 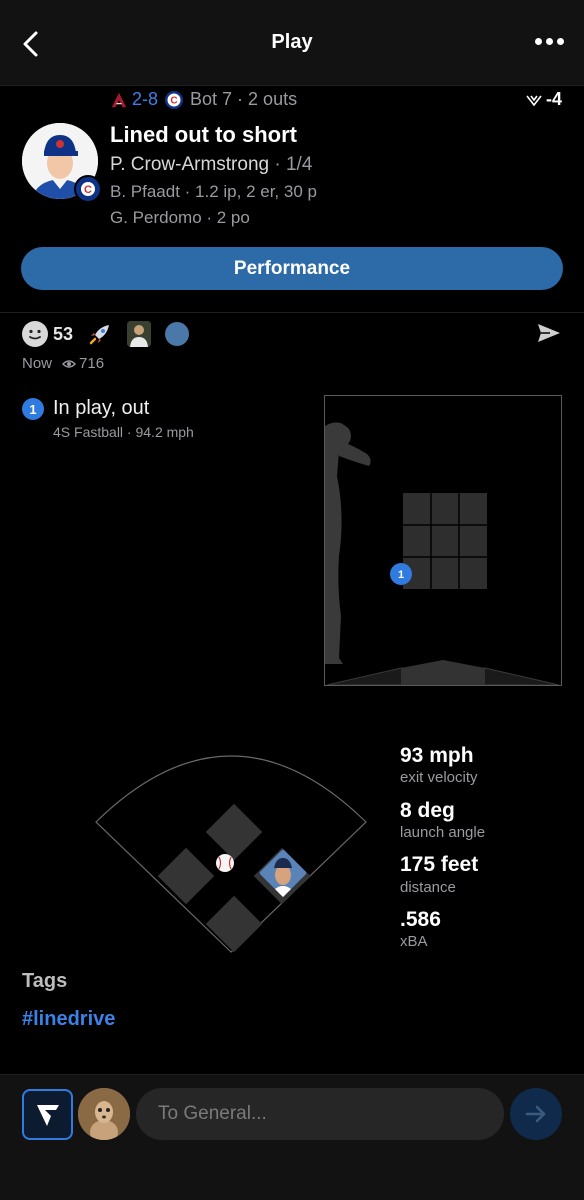 I want to click on page-title: Play, so click(x=292, y=42).